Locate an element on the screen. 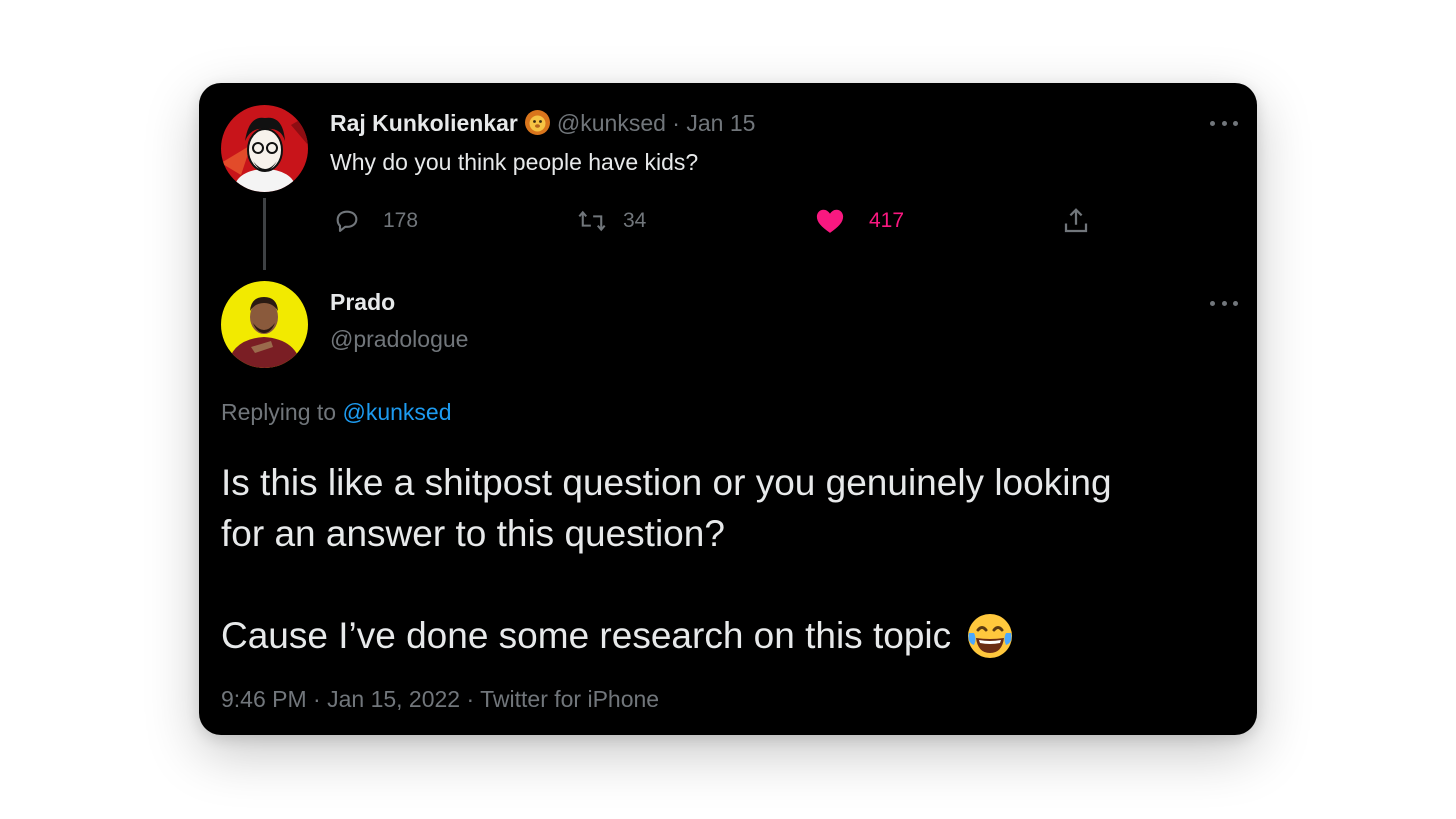 The height and width of the screenshot is (819, 1456). laughing-tears-emoji-icon is located at coordinates (990, 636).